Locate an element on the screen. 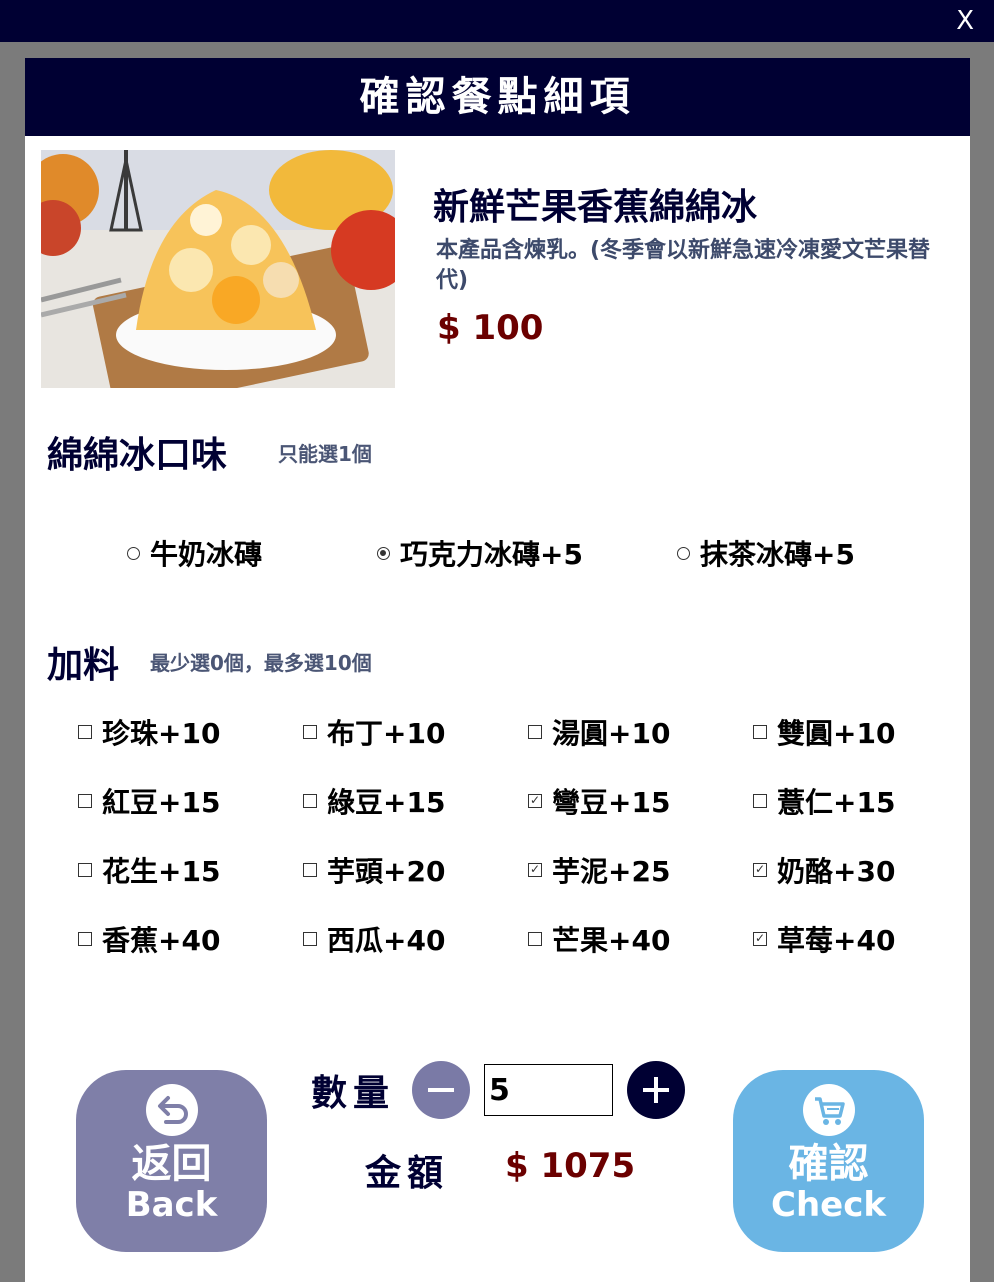 Image resolution: width=994 pixels, height=1282 pixels. flavor-option-label: 抹茶冰磚+5 is located at coordinates (777, 554).